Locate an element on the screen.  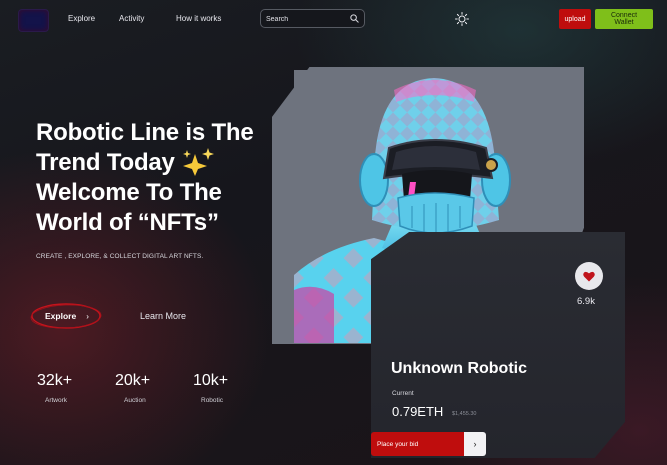
stat-artwork-value: 32k+ is located at coordinates (55, 380).